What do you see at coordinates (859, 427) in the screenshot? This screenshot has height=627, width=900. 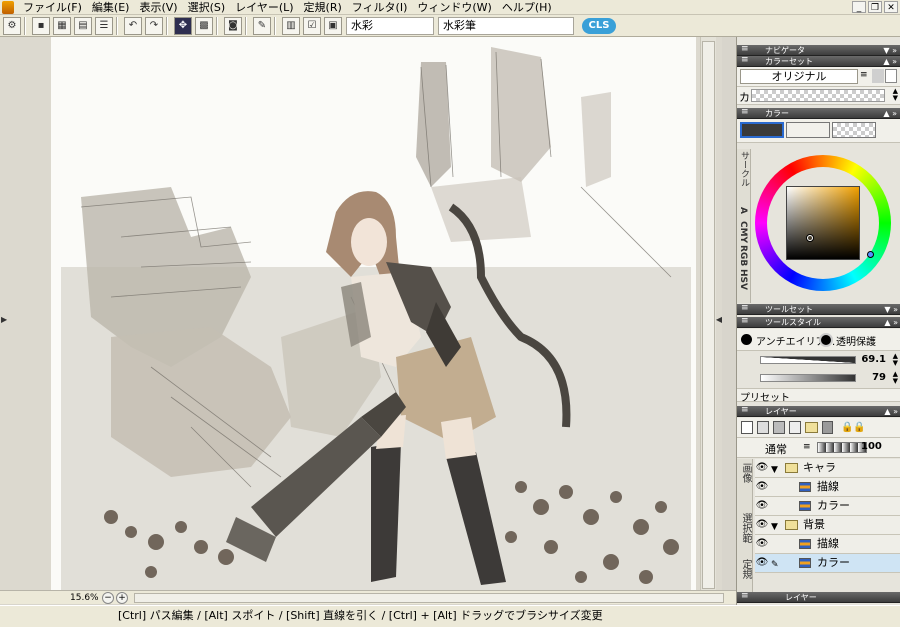 I see `lock-alpha-icon: 🔒` at bounding box center [859, 427].